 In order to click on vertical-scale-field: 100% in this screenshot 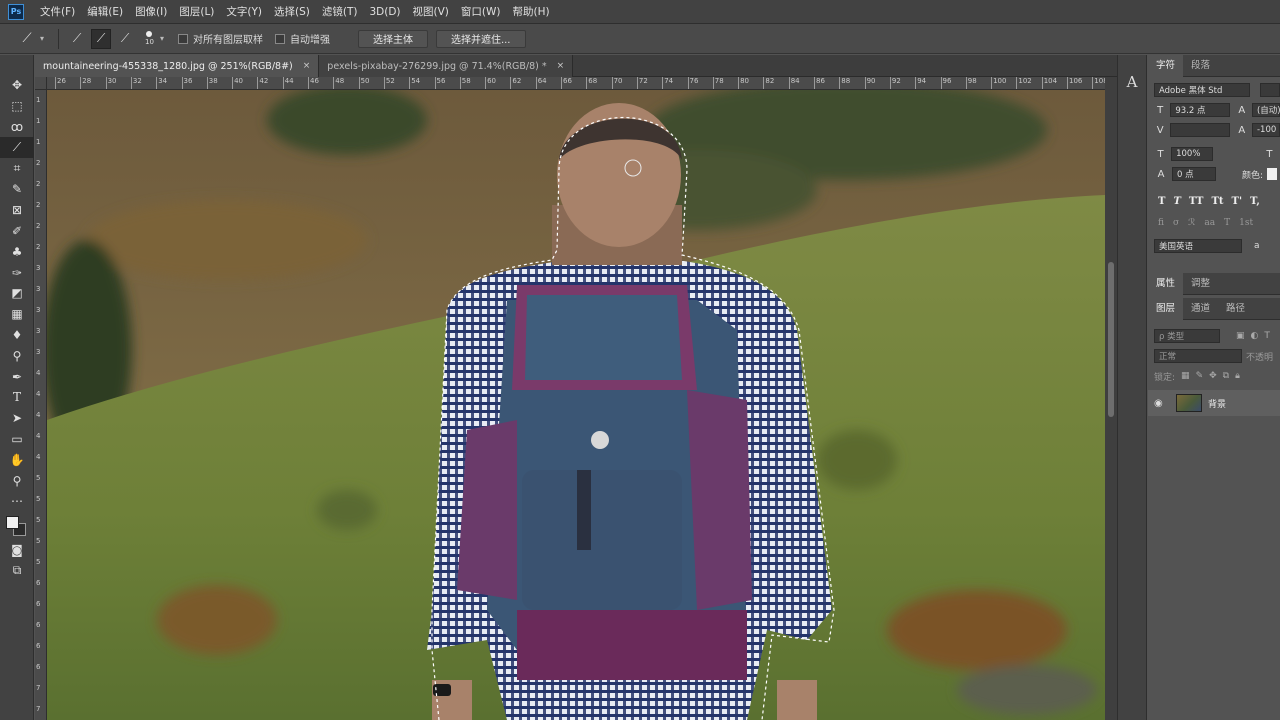, I will do `click(1192, 154)`.